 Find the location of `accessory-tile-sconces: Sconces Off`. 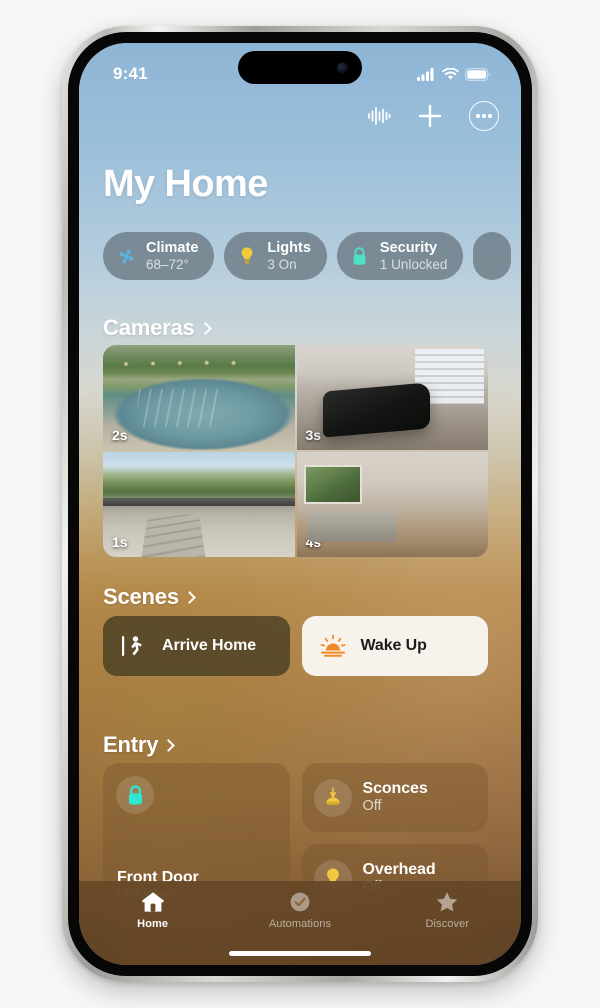

accessory-tile-sconces: Sconces Off is located at coordinates (394, 797).